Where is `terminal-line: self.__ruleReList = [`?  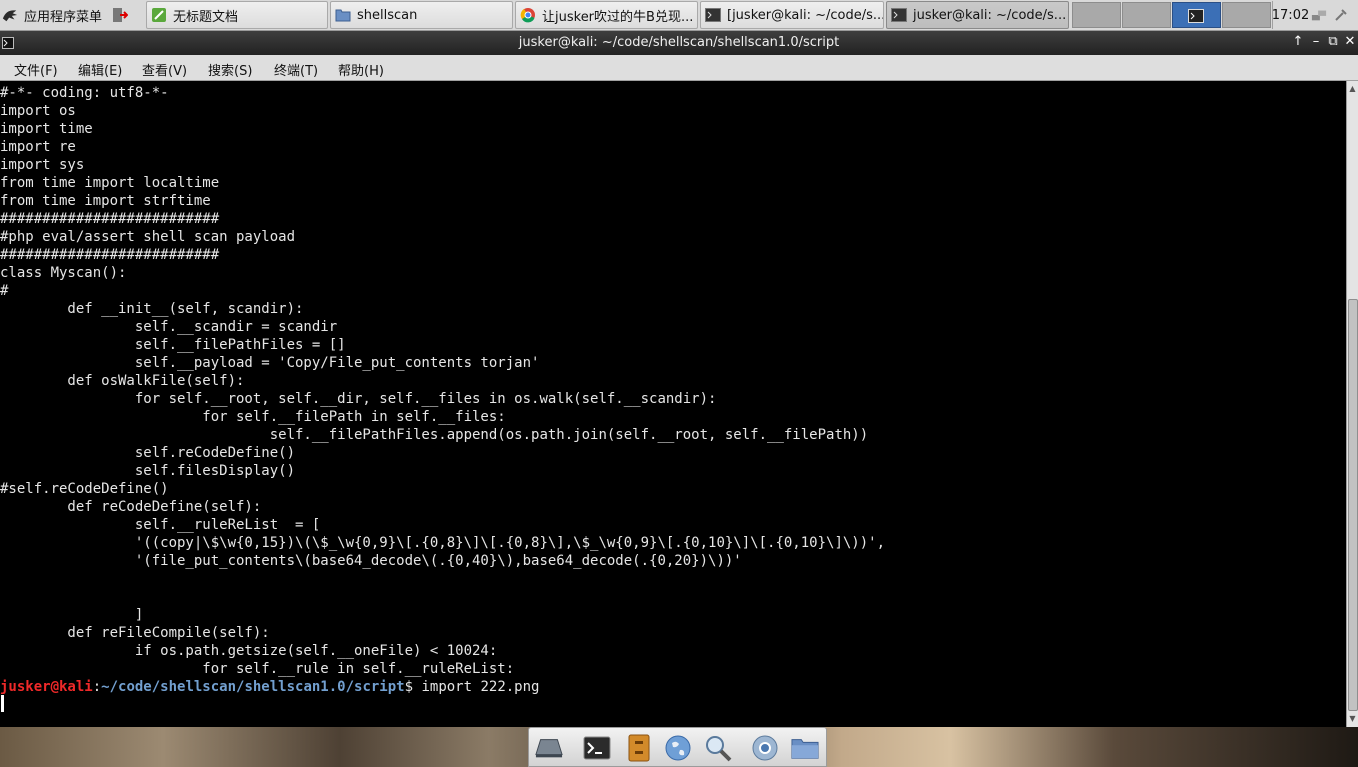 terminal-line: self.__ruleReList = [ is located at coordinates (160, 525).